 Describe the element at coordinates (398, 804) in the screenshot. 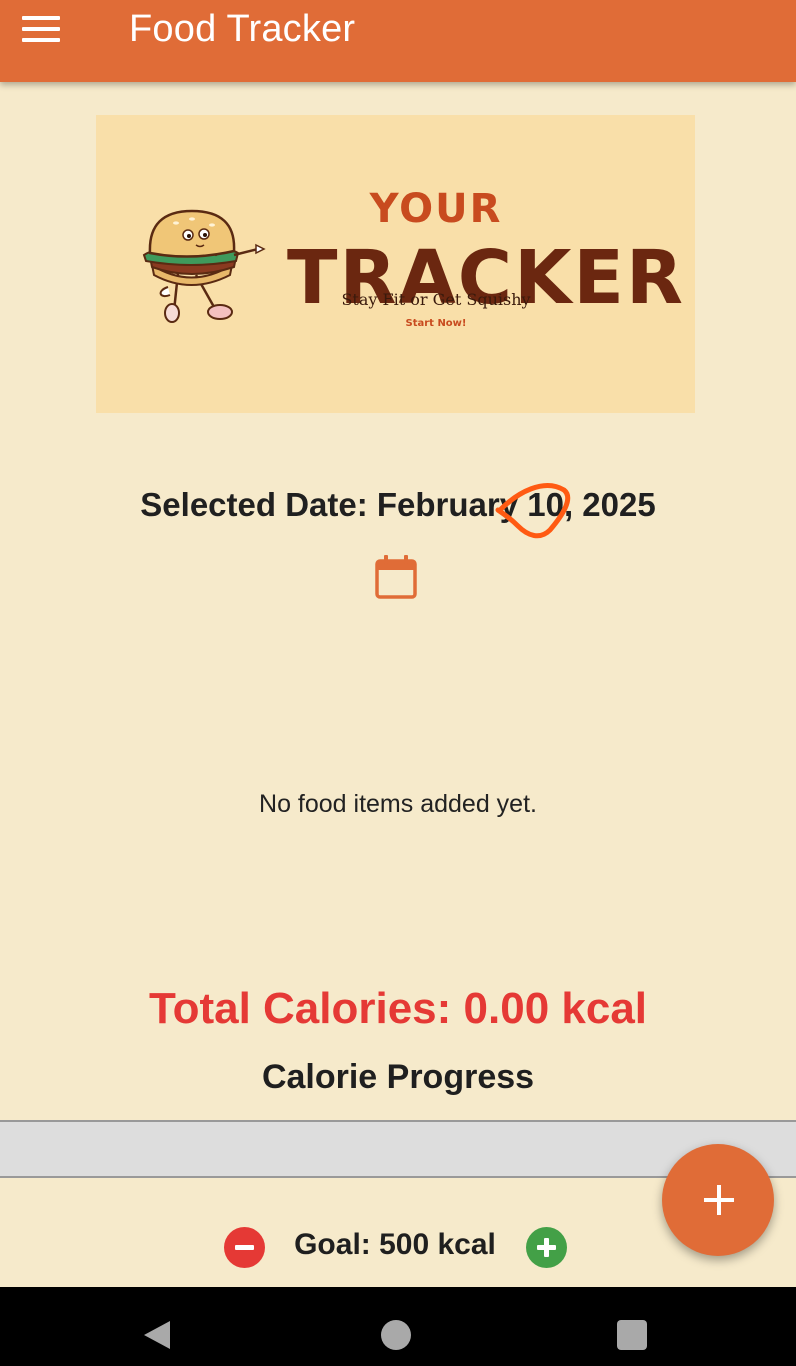

I see `empty-food-list-message: No food items added yet.` at that location.